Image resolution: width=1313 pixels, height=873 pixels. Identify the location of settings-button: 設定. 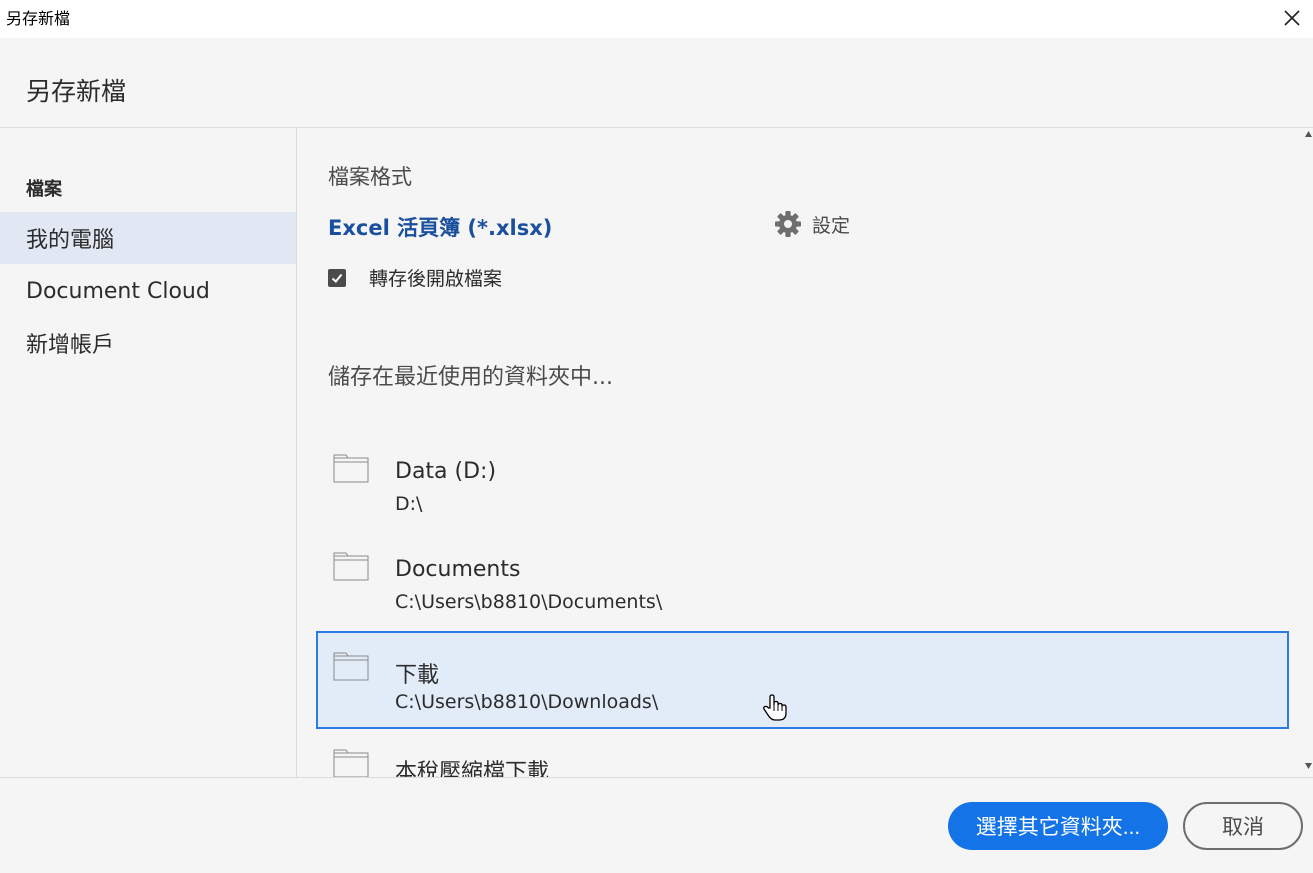
(812, 224).